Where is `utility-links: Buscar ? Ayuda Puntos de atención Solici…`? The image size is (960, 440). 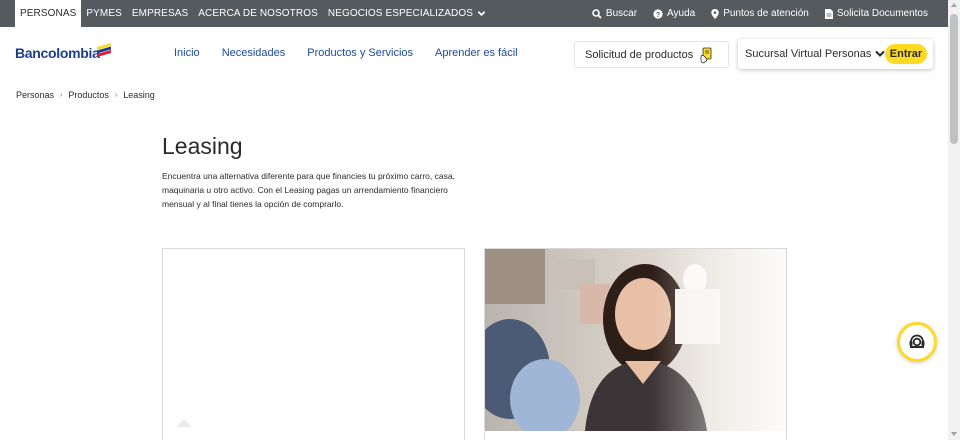 utility-links: Buscar ? Ayuda Puntos de atención Solici… is located at coordinates (760, 13).